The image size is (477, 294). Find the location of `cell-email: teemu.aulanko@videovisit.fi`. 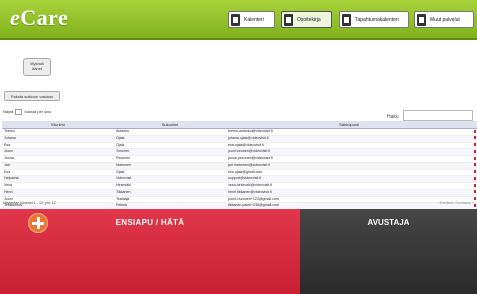

cell-email: teemu.aulanko@videovisit.fi is located at coordinates (349, 132).